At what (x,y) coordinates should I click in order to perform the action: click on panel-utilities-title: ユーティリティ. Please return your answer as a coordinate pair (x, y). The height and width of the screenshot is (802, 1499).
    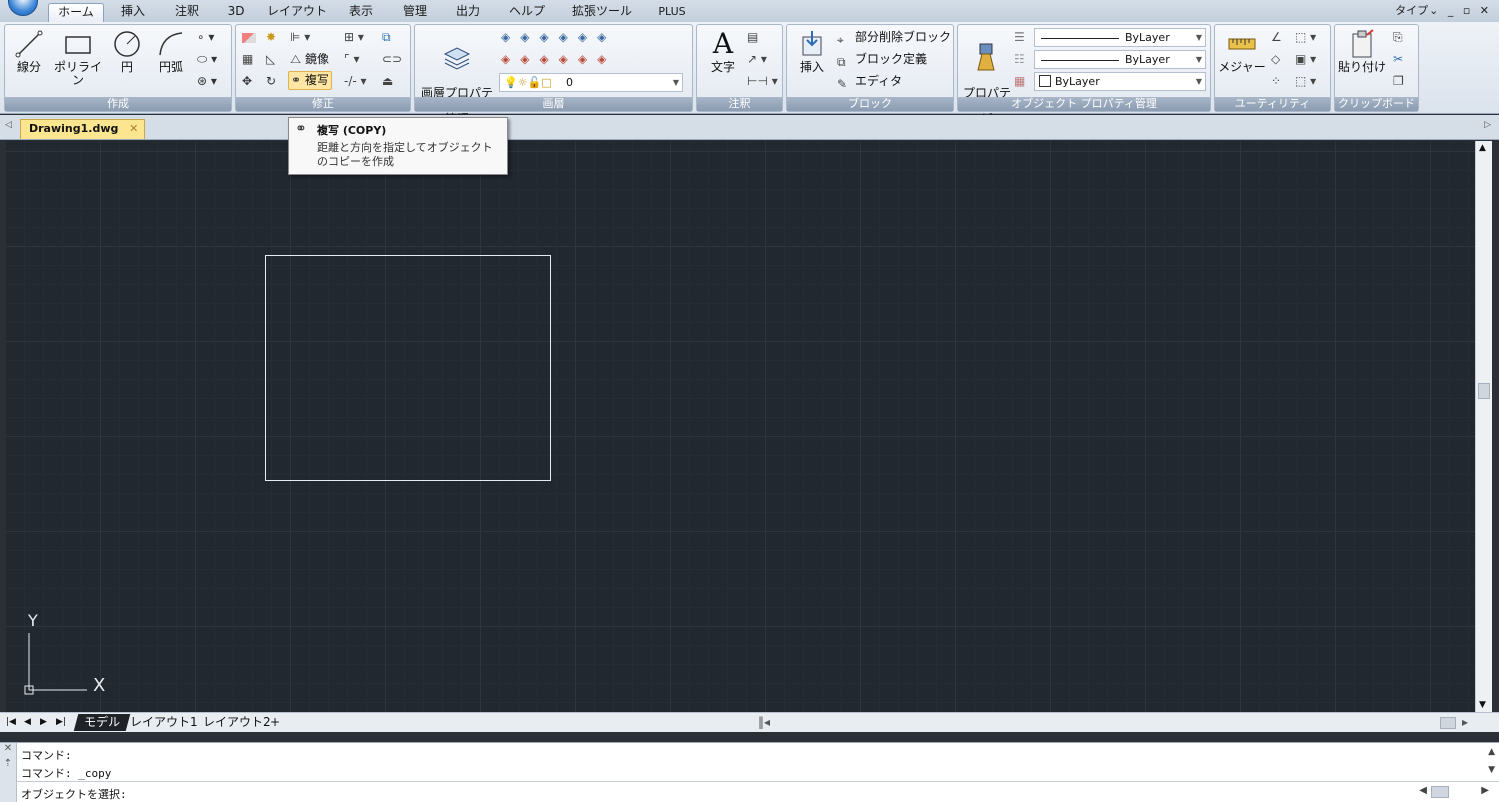
    Looking at the image, I should click on (1272, 104).